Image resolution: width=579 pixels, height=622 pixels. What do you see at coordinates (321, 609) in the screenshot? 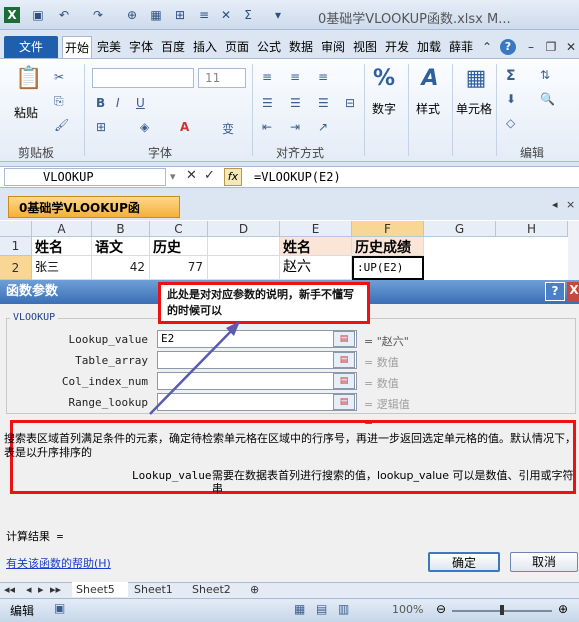
I see `page-layout-icon: ▤` at bounding box center [321, 609].